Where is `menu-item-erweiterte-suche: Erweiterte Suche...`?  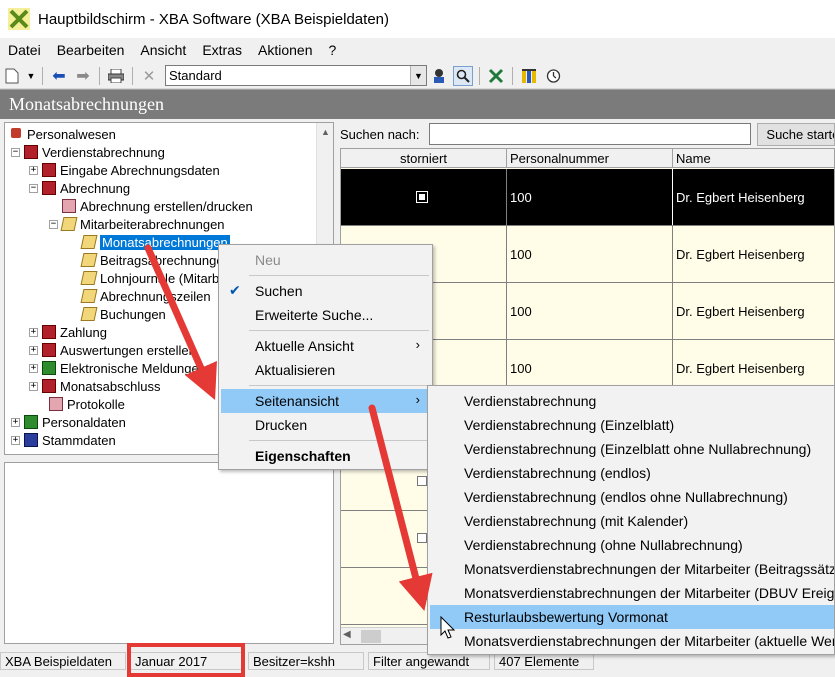 menu-item-erweiterte-suche: Erweiterte Suche... is located at coordinates (325, 315).